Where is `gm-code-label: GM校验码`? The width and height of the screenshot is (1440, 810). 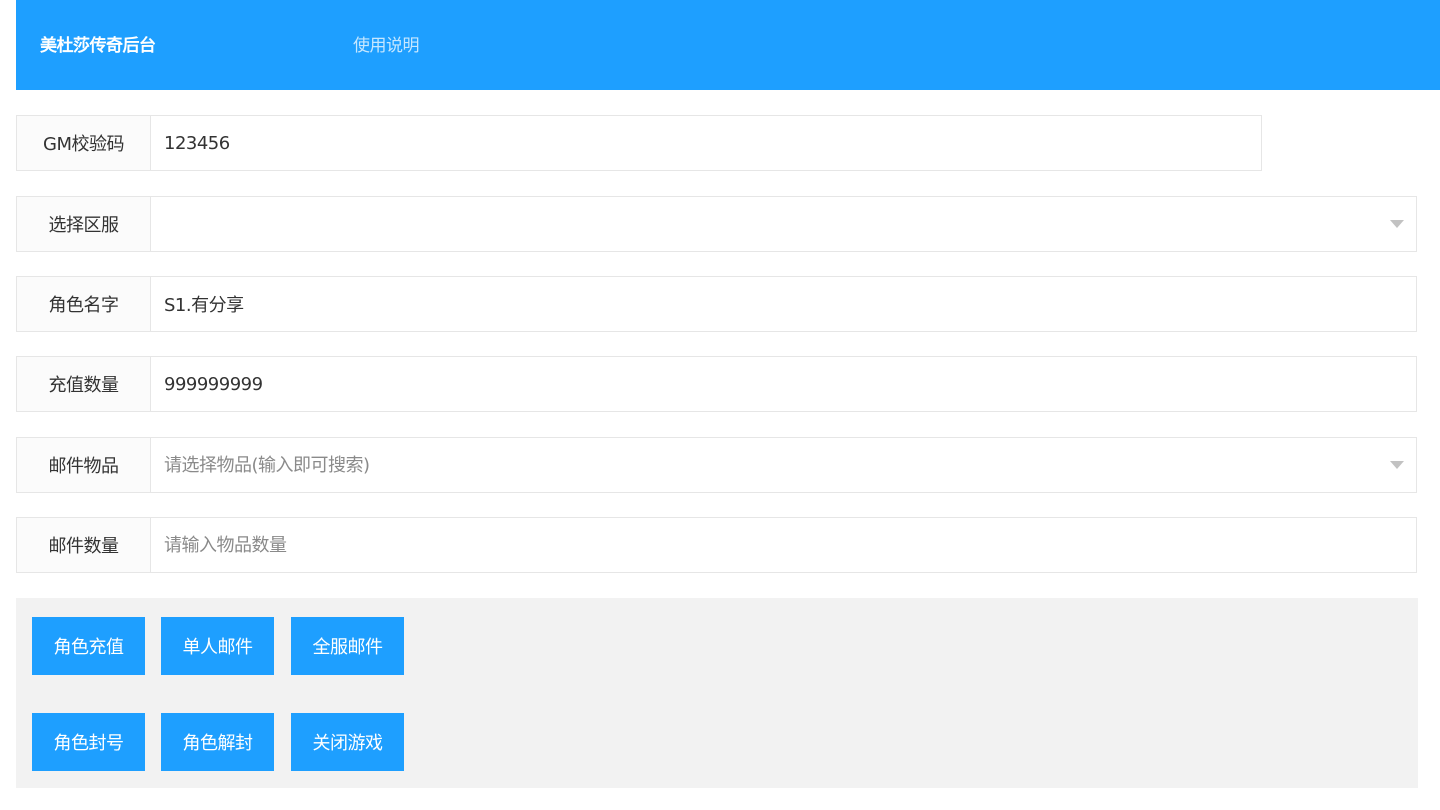
gm-code-label: GM校验码 is located at coordinates (84, 143).